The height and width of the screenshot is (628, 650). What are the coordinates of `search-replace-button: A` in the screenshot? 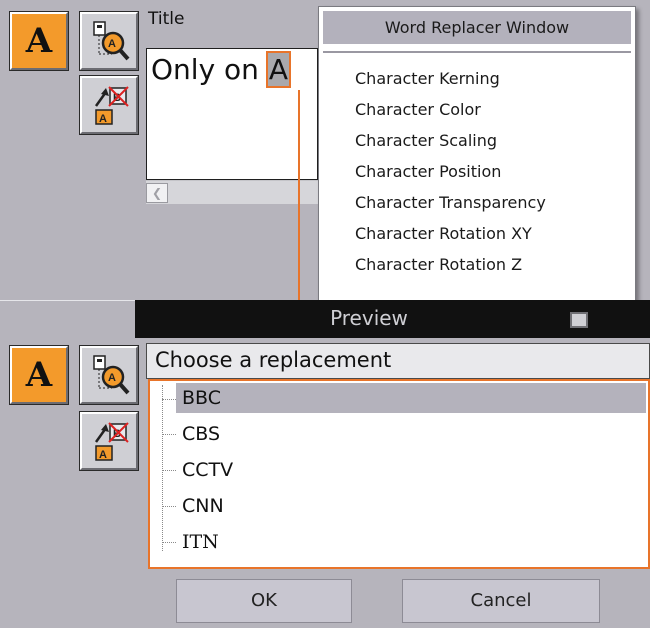 It's located at (109, 41).